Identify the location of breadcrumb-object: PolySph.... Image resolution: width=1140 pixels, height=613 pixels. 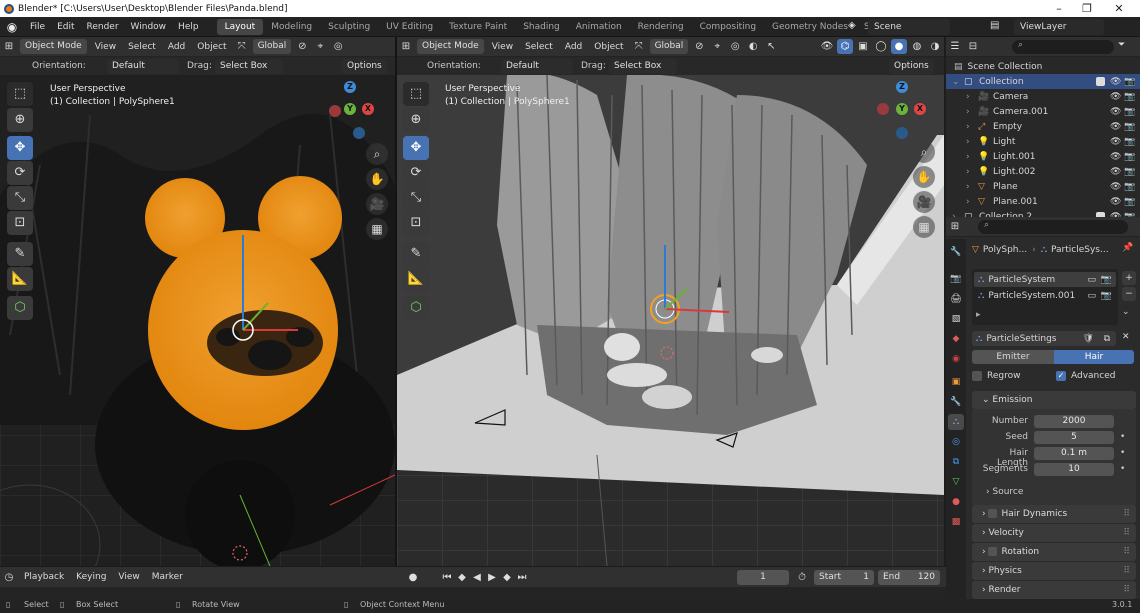
(1005, 250).